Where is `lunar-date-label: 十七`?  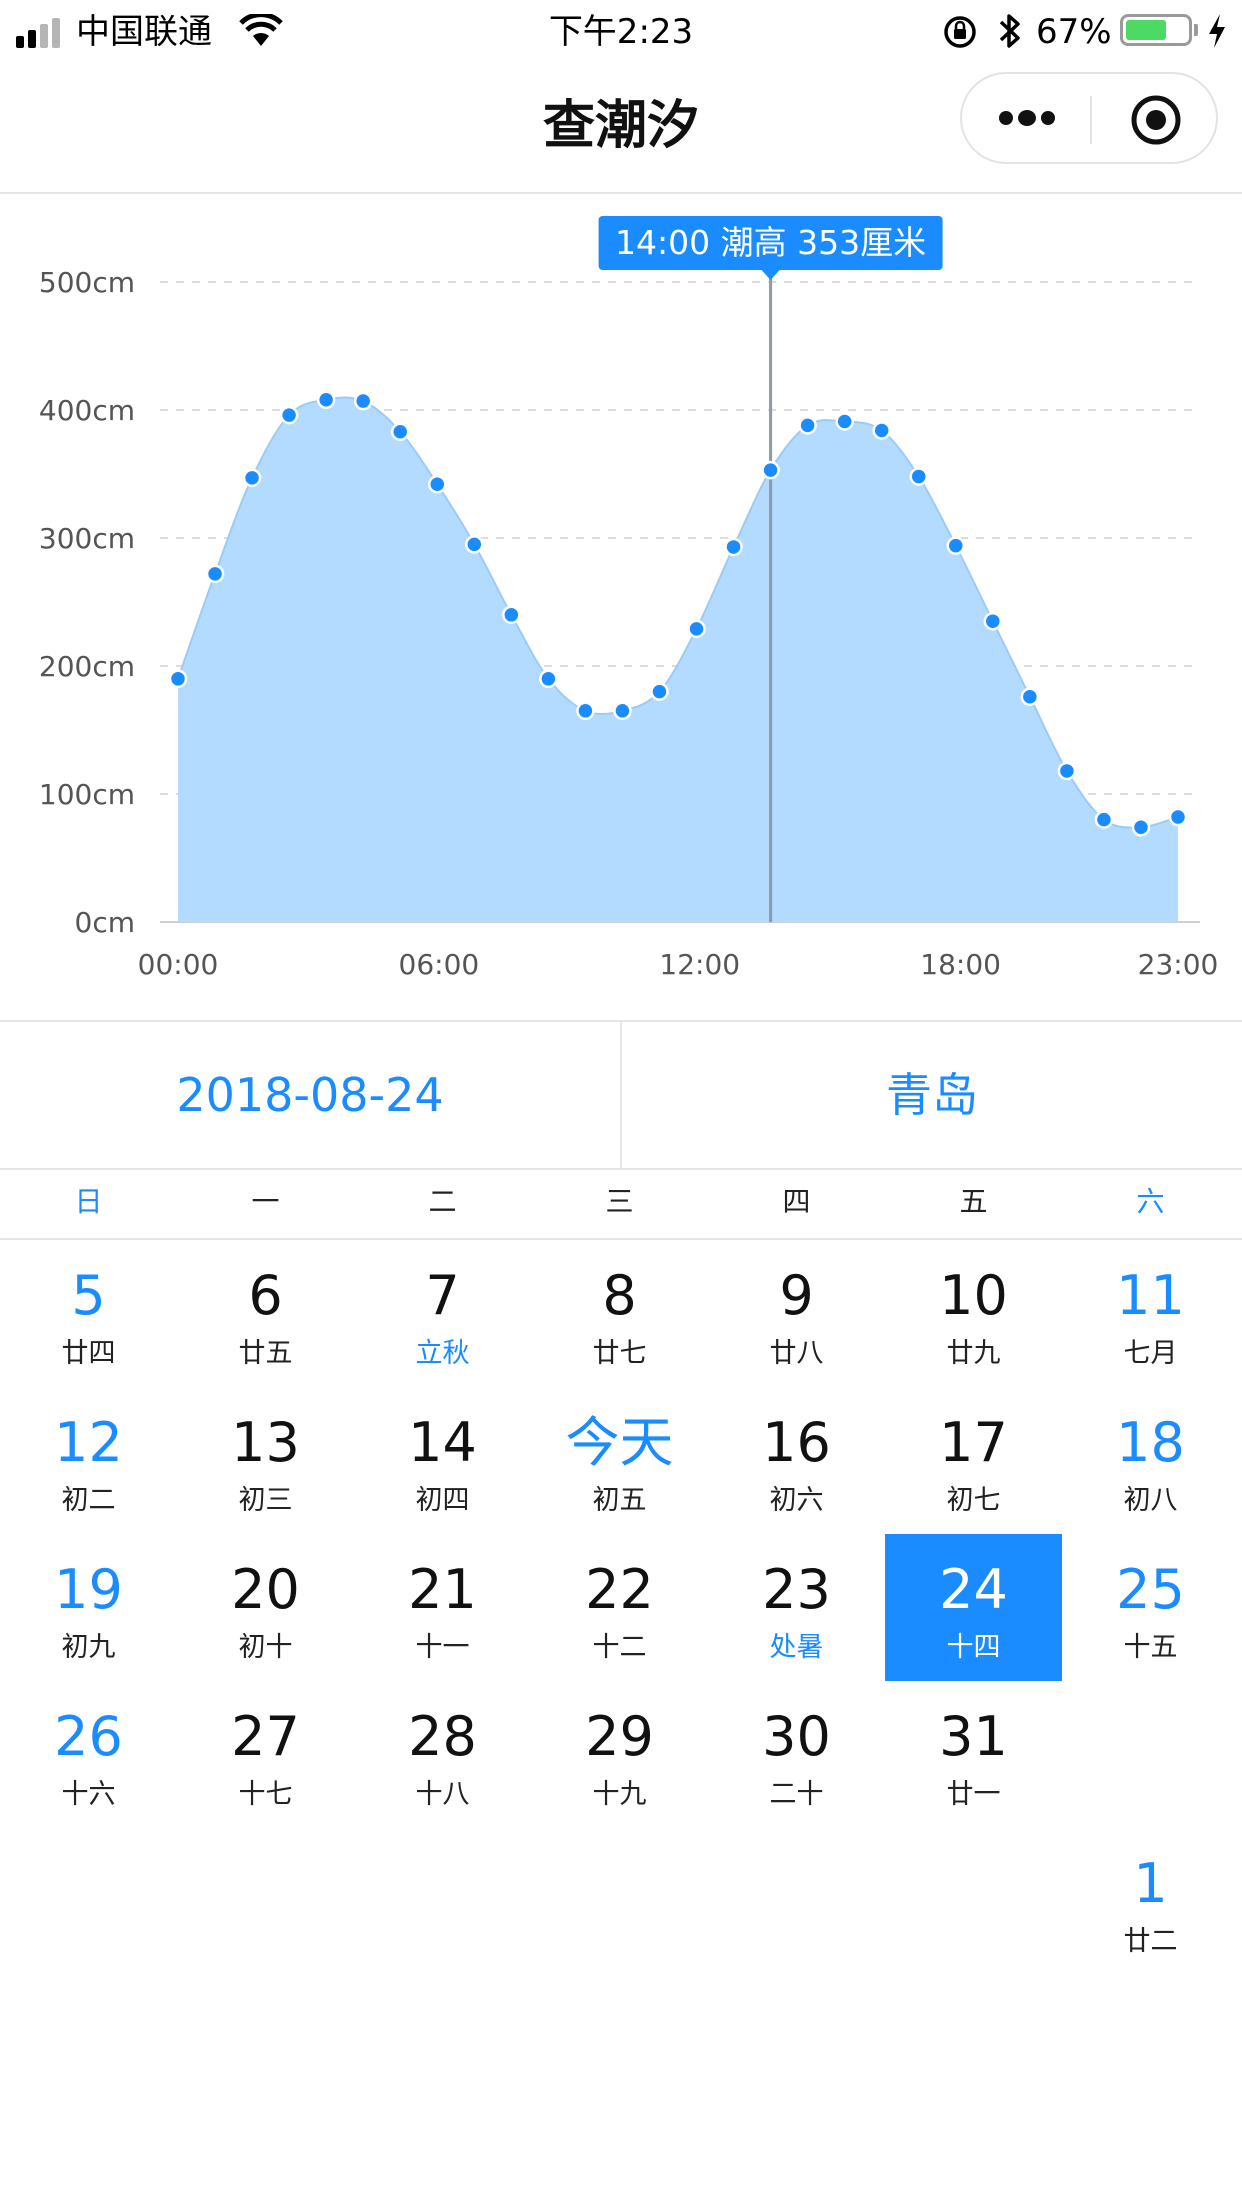 lunar-date-label: 十七 is located at coordinates (265, 1794).